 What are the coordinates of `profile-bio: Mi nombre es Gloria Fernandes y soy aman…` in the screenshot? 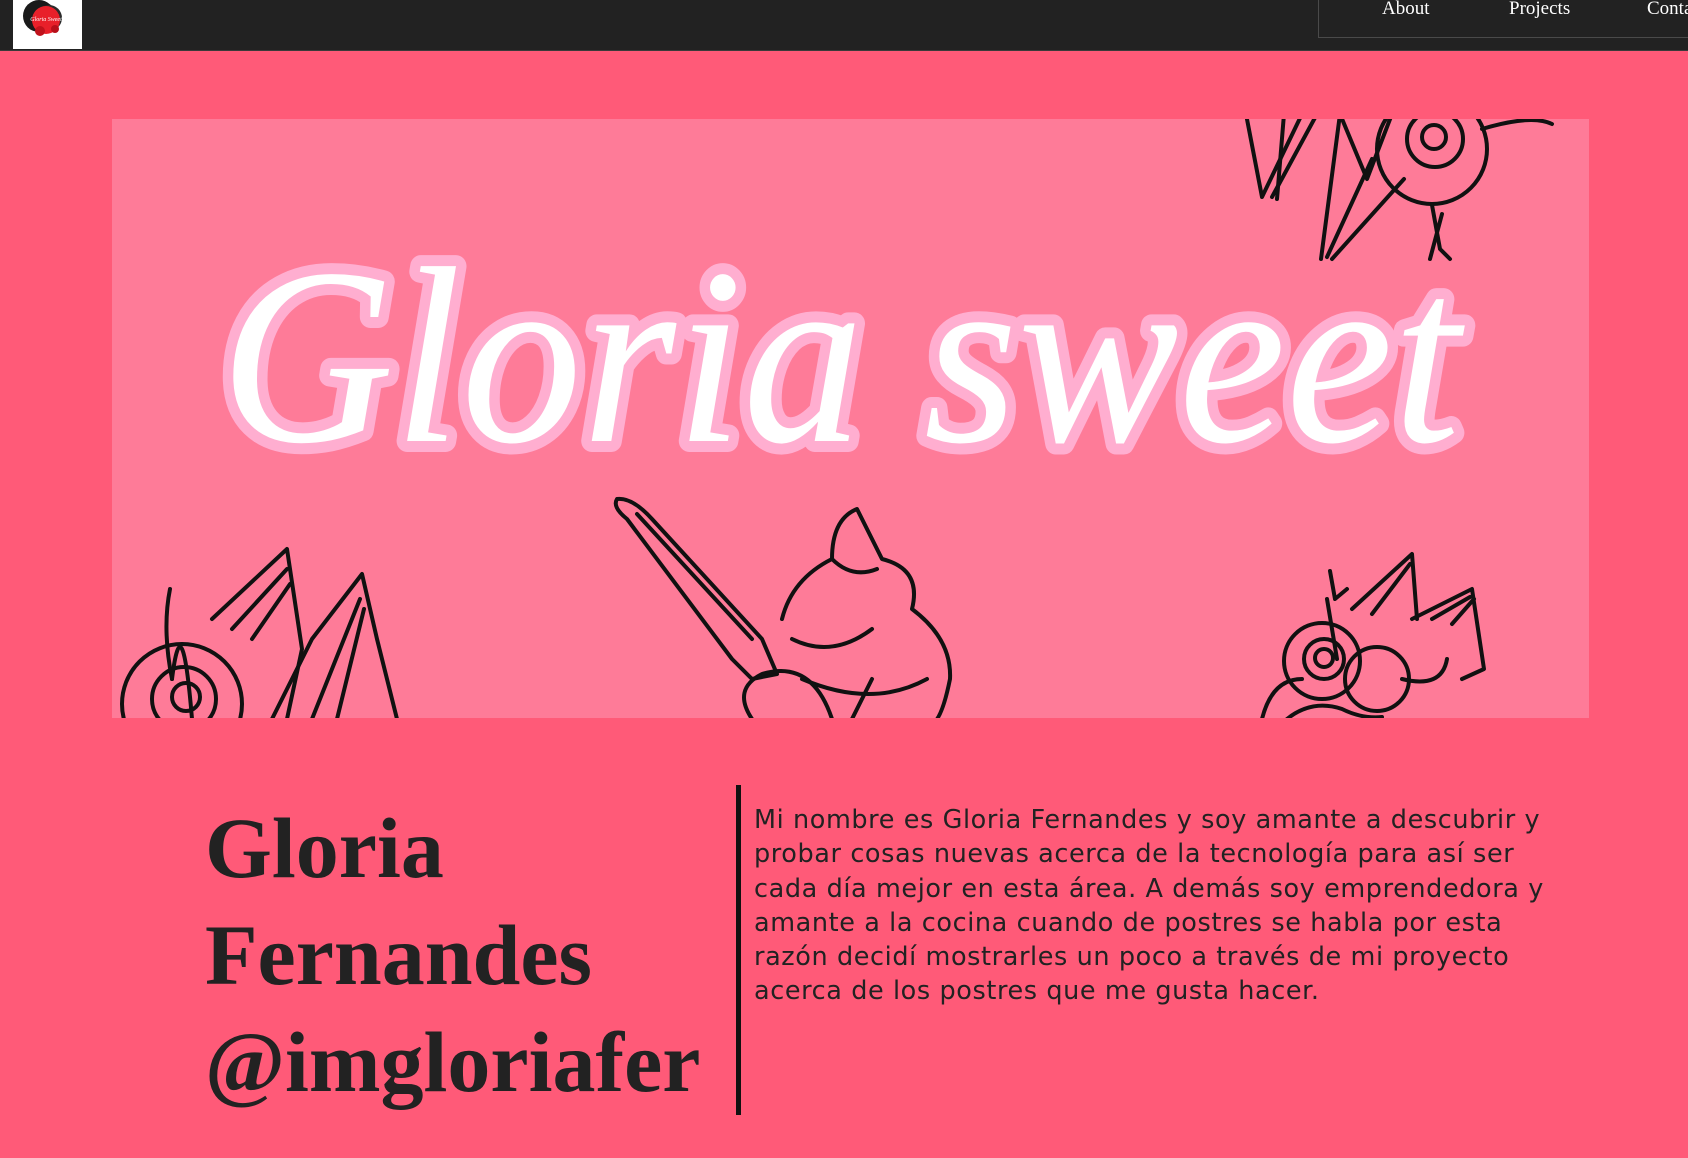 It's located at (1149, 906).